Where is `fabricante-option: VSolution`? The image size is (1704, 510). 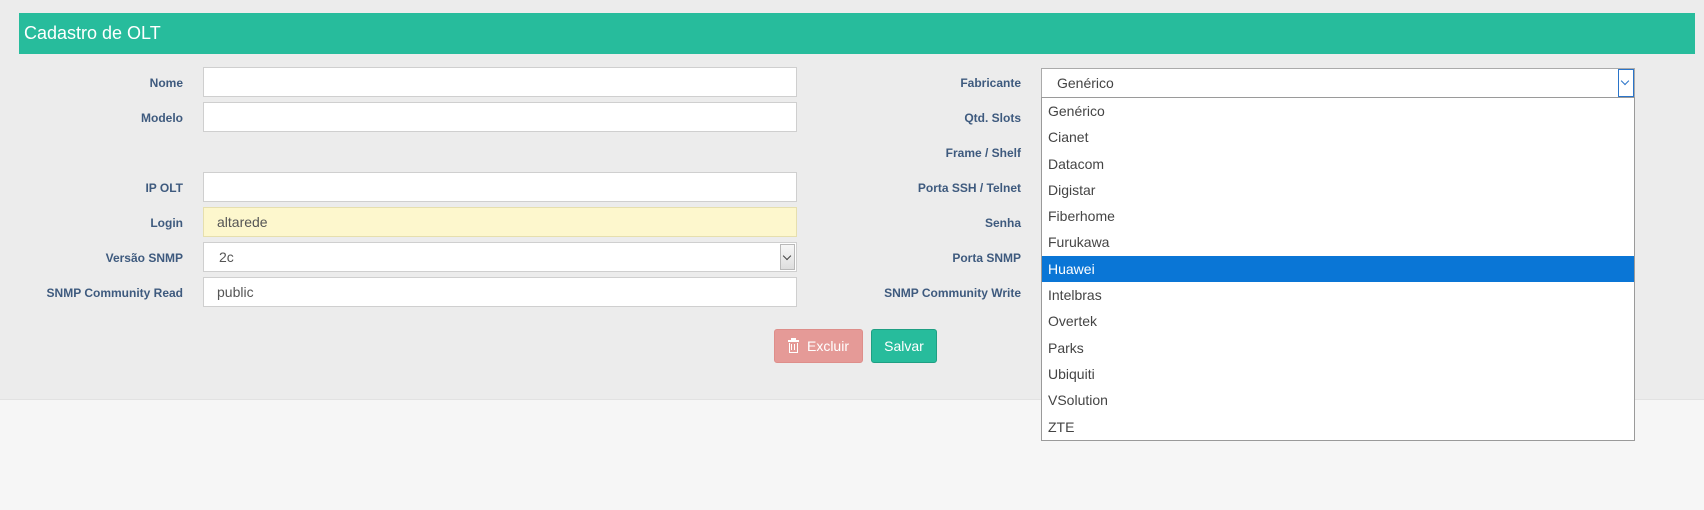
fabricante-option: VSolution is located at coordinates (1338, 400).